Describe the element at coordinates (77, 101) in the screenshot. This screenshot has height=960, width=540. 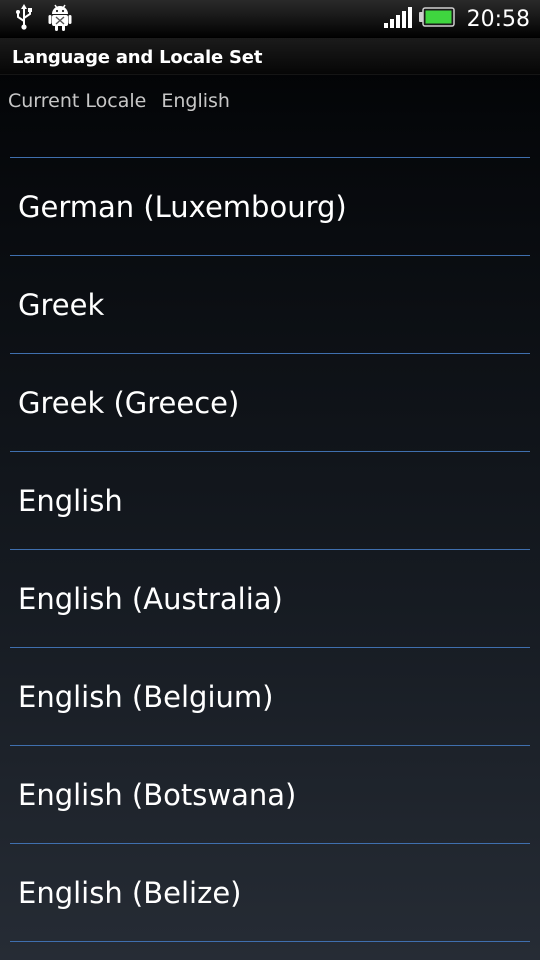
I see `current-locale-label: Current Locale` at that location.